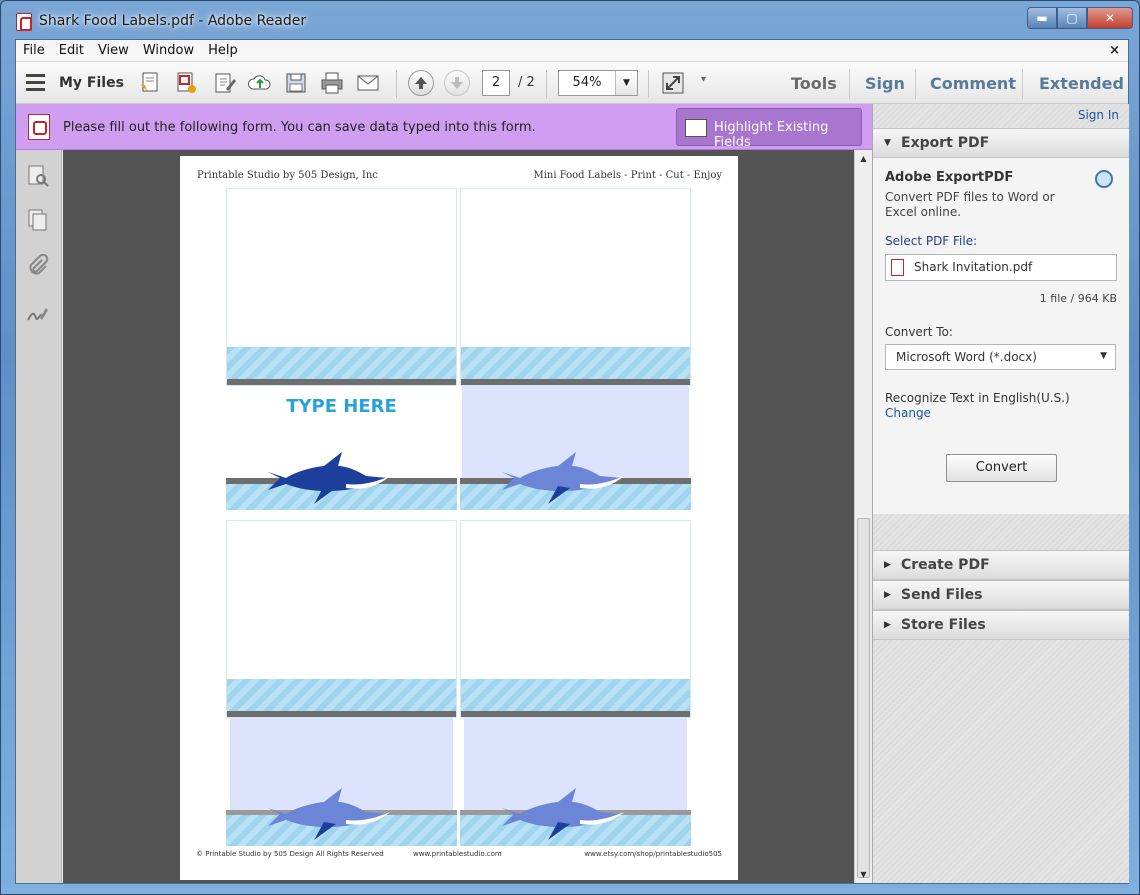 Image resolution: width=1140 pixels, height=895 pixels. I want to click on arrow-down-icon, so click(457, 83).